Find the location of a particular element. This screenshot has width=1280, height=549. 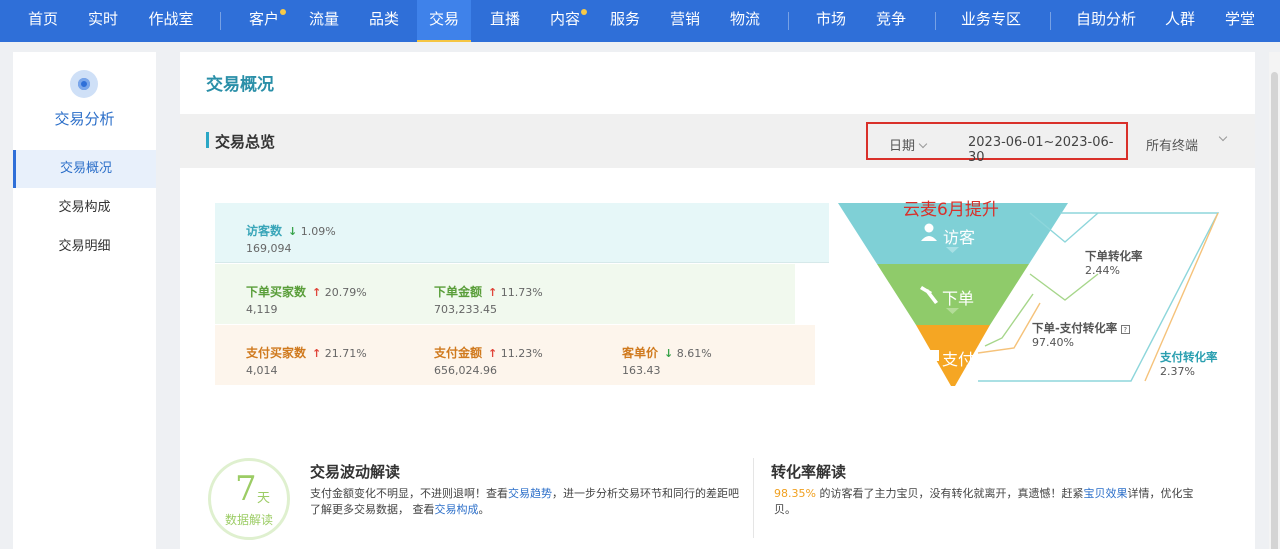

badge-unit: 天 is located at coordinates (264, 498).